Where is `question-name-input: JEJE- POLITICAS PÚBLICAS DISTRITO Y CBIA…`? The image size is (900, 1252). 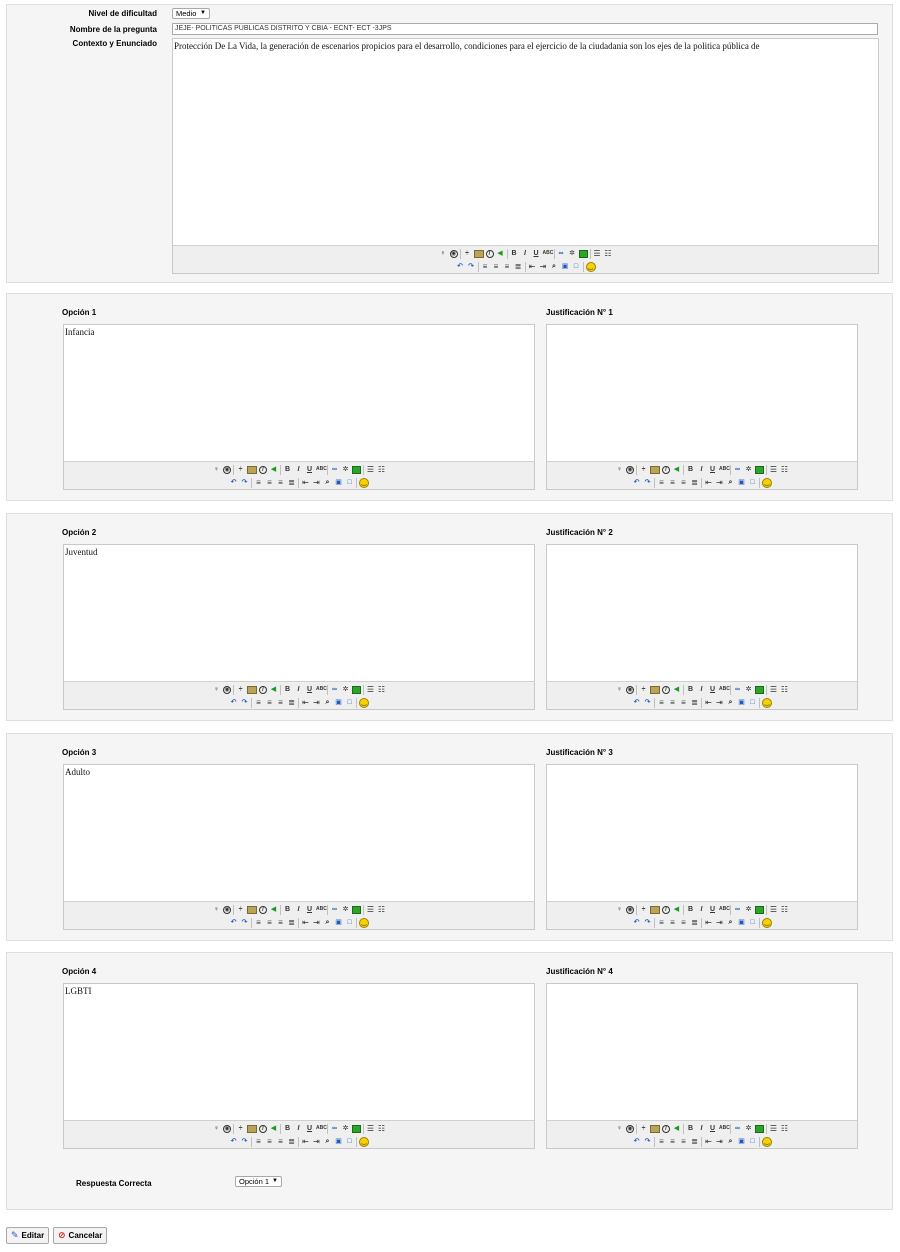 question-name-input: JEJE- POLITICAS PÚBLICAS DISTRITO Y CBIA… is located at coordinates (525, 29).